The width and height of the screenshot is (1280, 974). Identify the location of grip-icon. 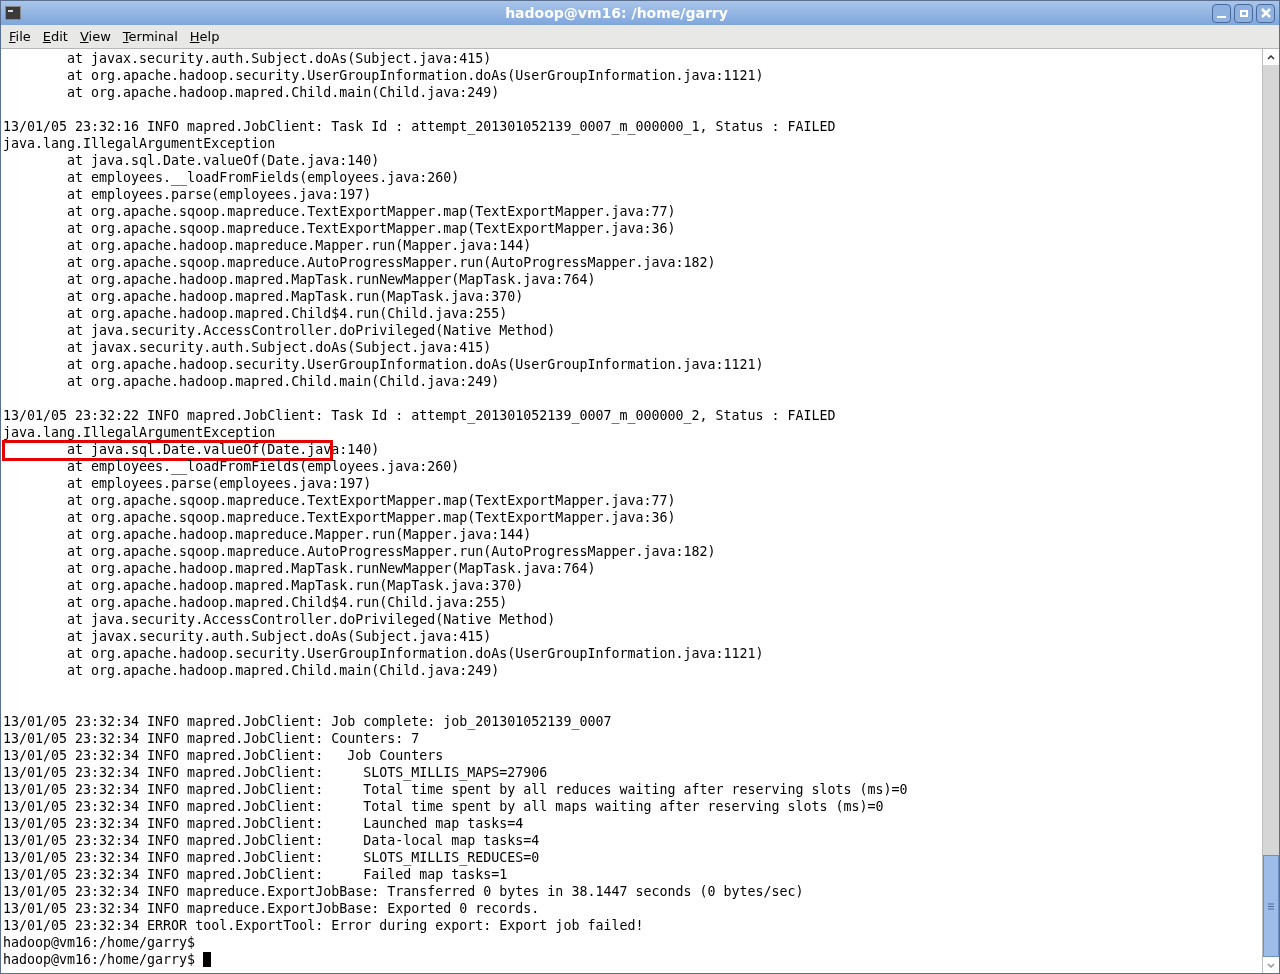
(1271, 906).